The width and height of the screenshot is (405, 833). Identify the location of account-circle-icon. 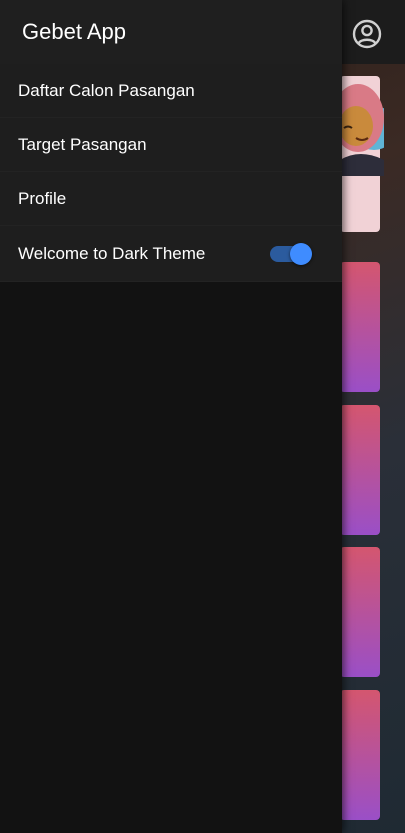
(367, 34).